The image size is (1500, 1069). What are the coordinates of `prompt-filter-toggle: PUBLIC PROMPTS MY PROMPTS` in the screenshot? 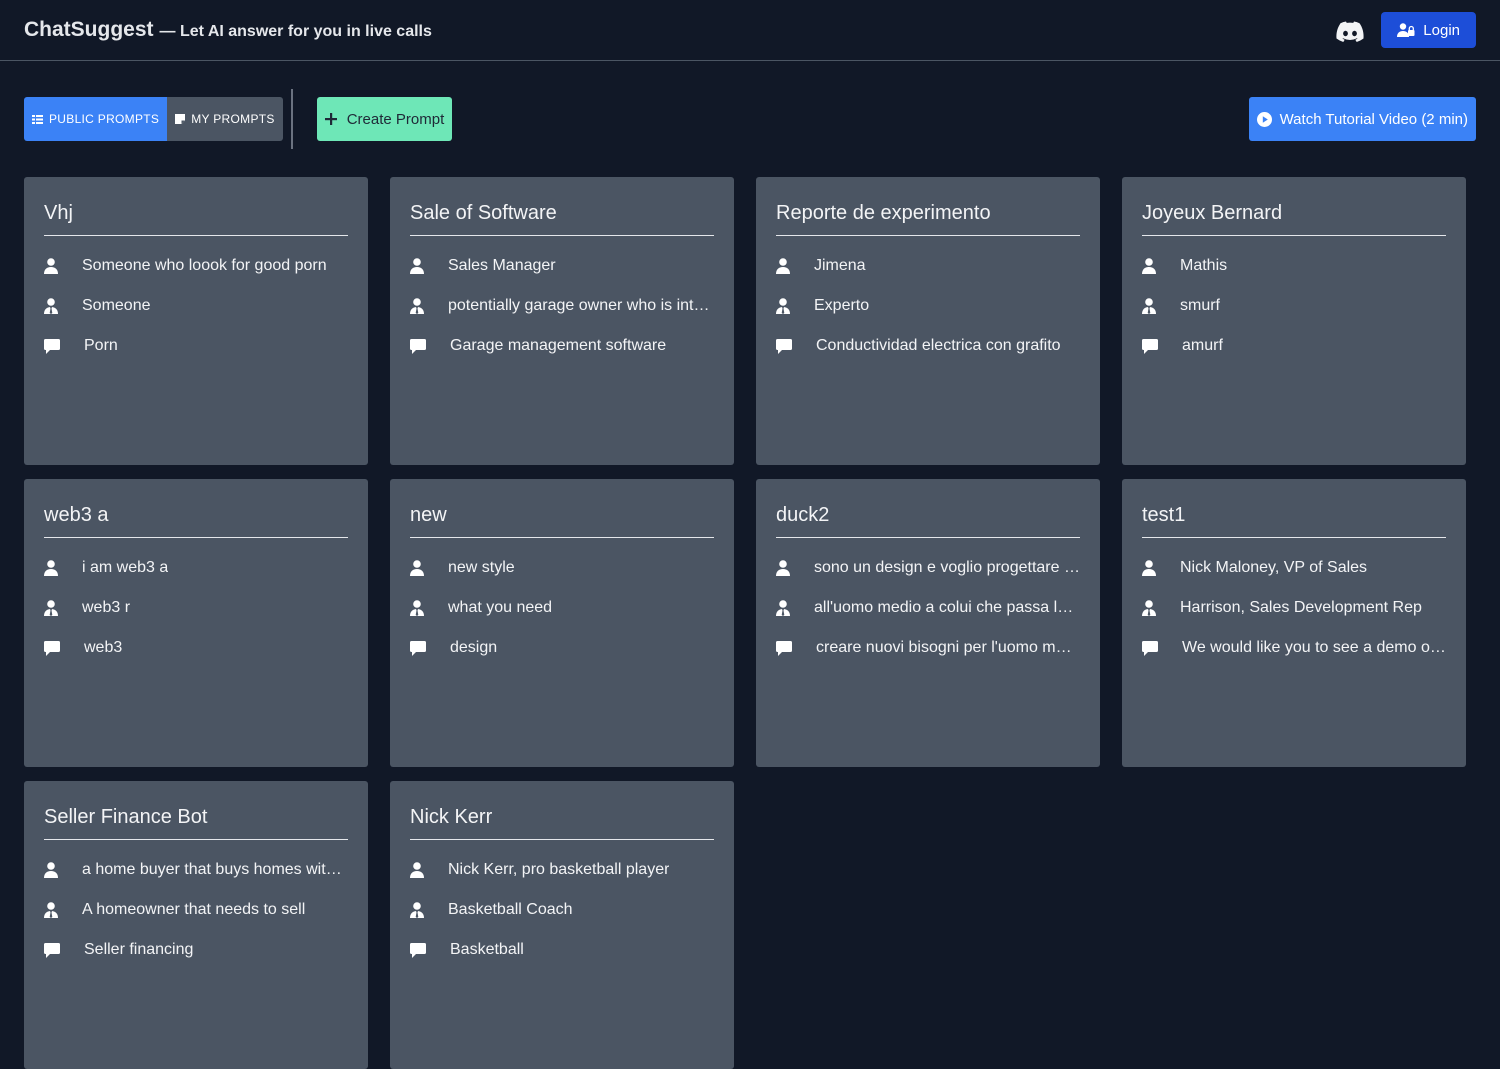 It's located at (153, 119).